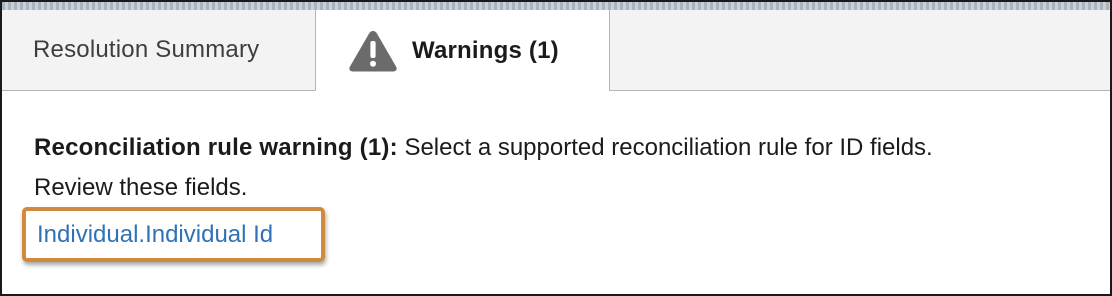 This screenshot has height=296, width=1112. Describe the element at coordinates (155, 235) in the screenshot. I see `field-link-individual-id: Individual.Individual Id` at that location.